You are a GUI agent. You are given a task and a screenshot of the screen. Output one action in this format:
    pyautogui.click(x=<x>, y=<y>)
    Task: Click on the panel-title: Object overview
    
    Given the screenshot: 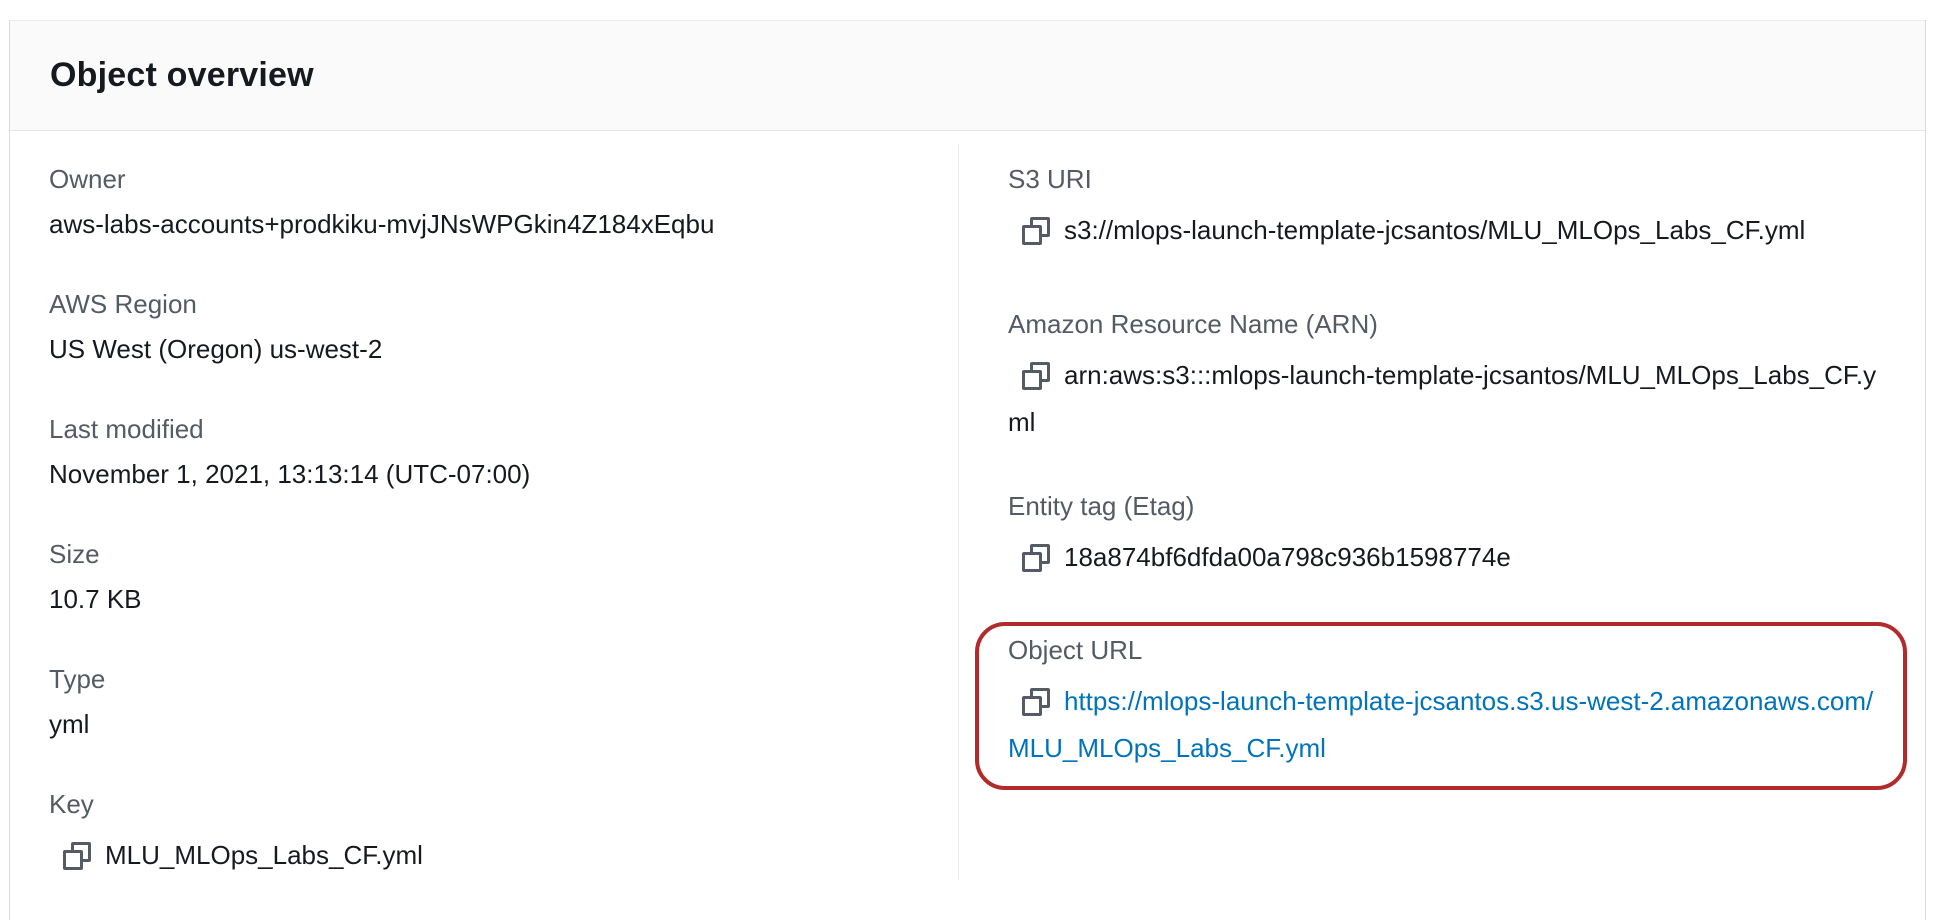 What is the action you would take?
    pyautogui.click(x=182, y=75)
    